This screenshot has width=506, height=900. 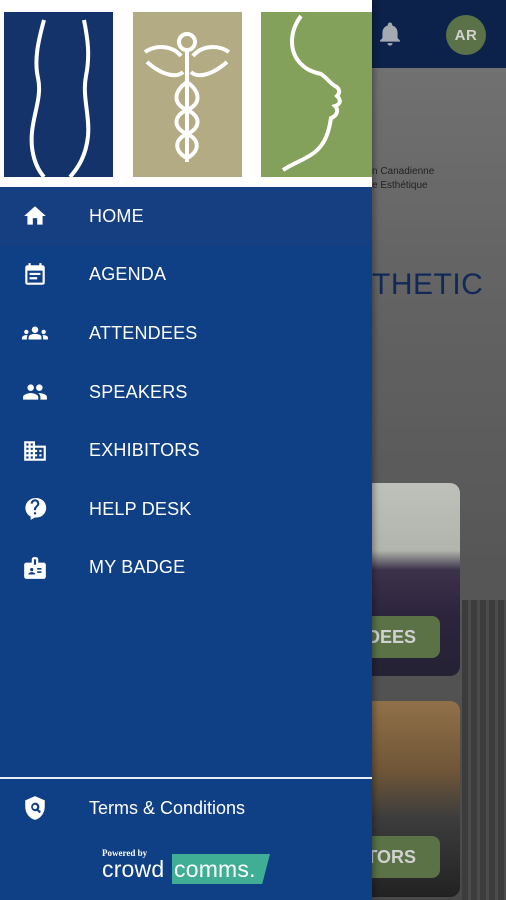 I want to click on brand-comms-text: comms, so click(x=212, y=869).